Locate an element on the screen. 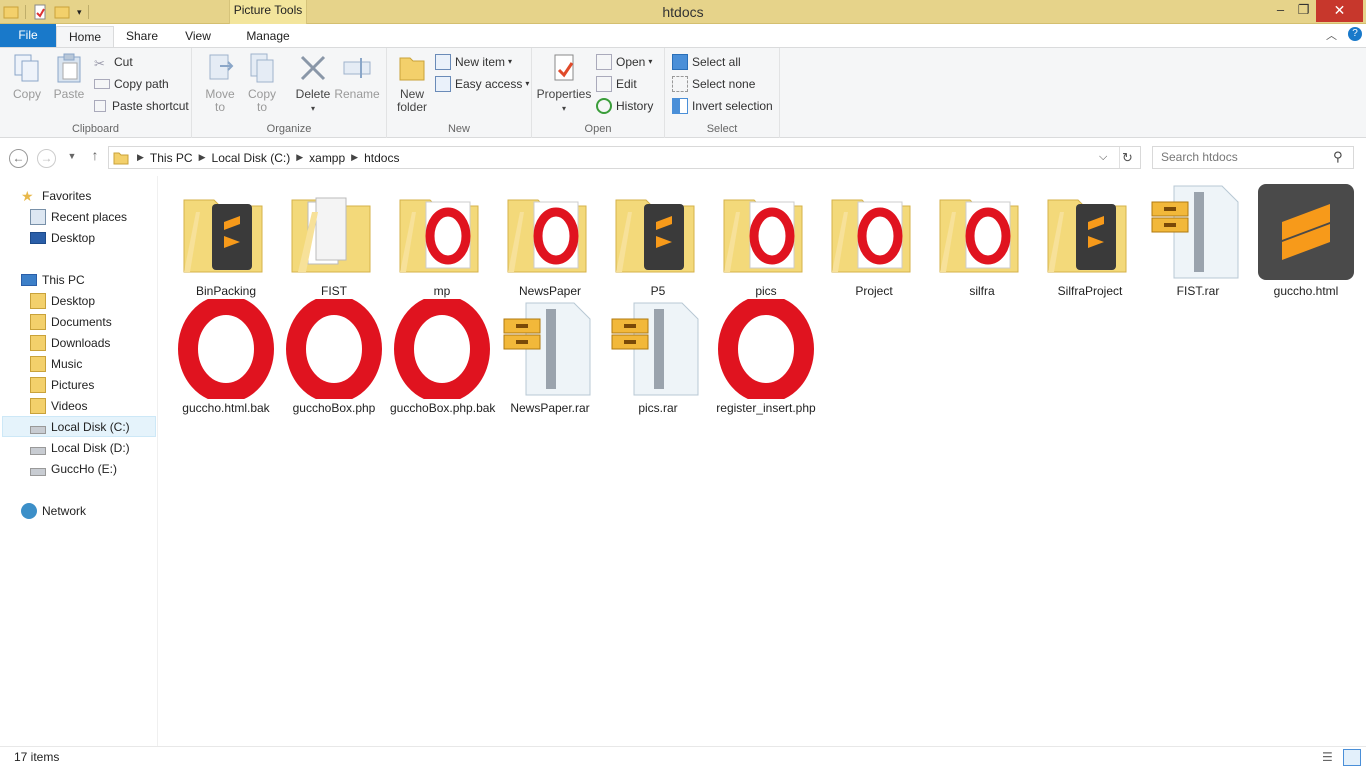 The width and height of the screenshot is (1366, 768). sidebar-item-desktop: Desktop is located at coordinates (62, 301).